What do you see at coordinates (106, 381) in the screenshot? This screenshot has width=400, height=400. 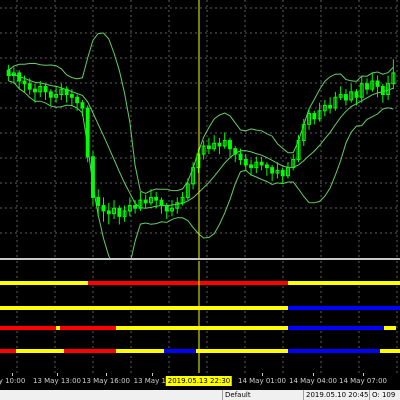 I see `time-label-3: 13 May 16:00` at bounding box center [106, 381].